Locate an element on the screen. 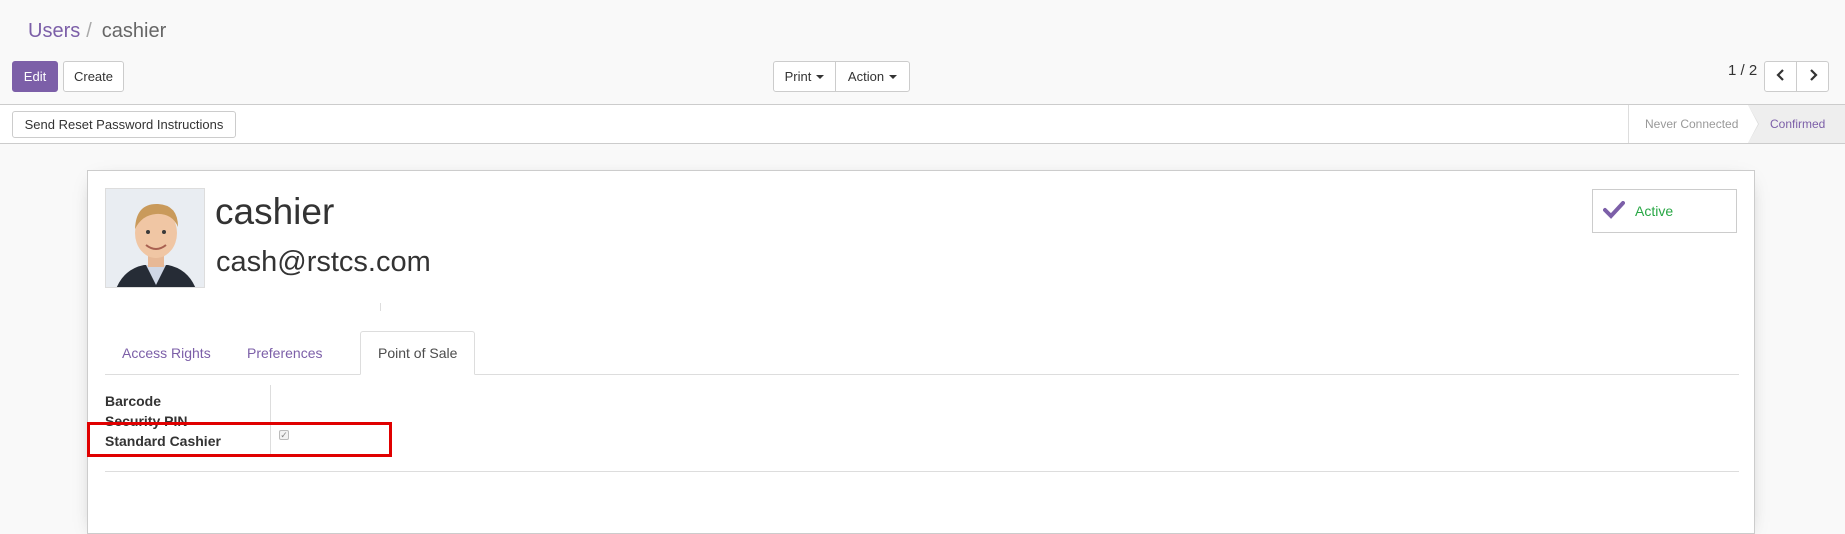  pager-previous-button is located at coordinates (1780, 76).